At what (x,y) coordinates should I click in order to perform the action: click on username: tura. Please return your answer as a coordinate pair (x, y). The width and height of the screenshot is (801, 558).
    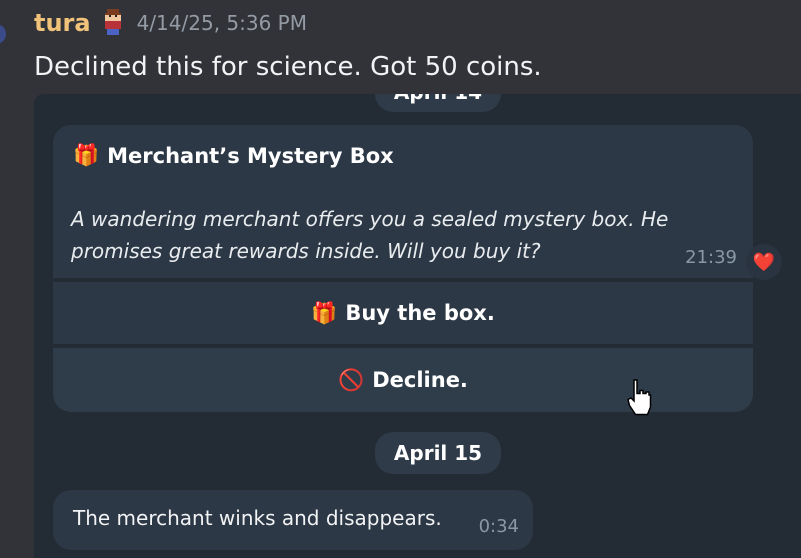
    Looking at the image, I should click on (62, 23).